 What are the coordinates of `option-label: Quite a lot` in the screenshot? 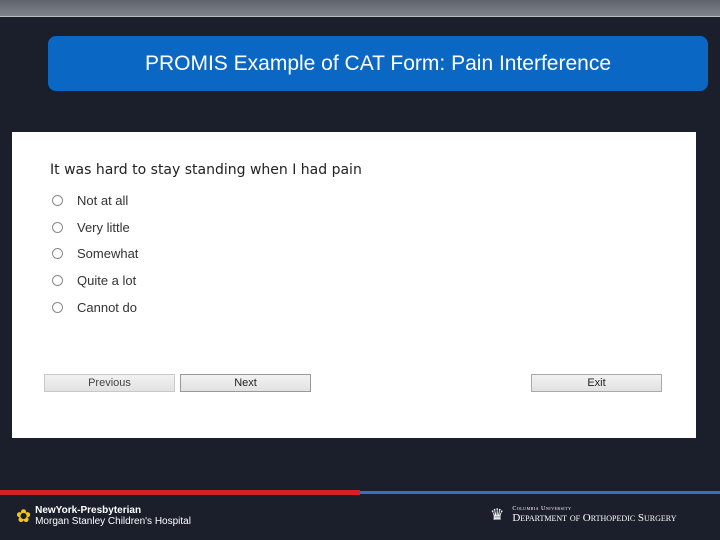 It's located at (107, 280).